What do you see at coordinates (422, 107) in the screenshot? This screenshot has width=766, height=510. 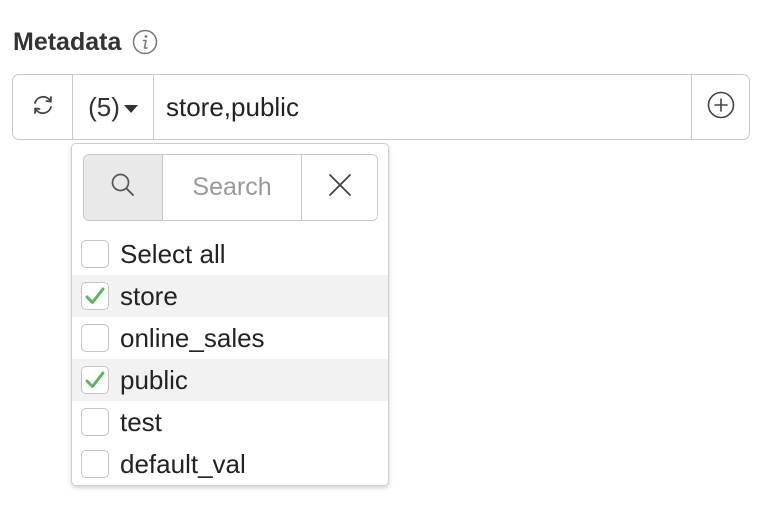 I see `metadata-value-field: store,public` at bounding box center [422, 107].